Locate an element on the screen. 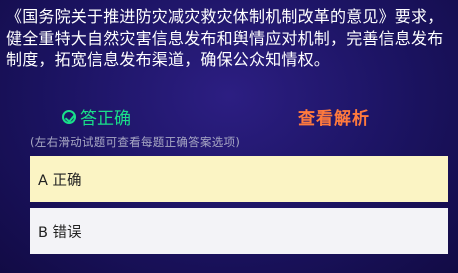 Image resolution: width=458 pixels, height=273 pixels. correct-answer-indicator: 答正确 is located at coordinates (96, 116).